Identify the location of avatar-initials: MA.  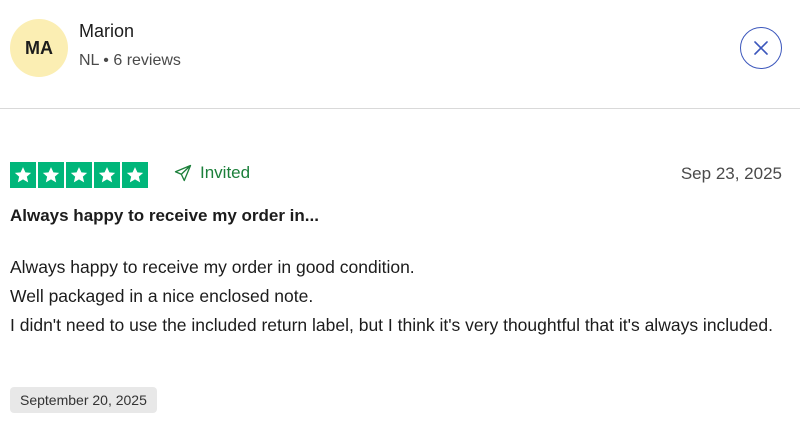
(39, 47).